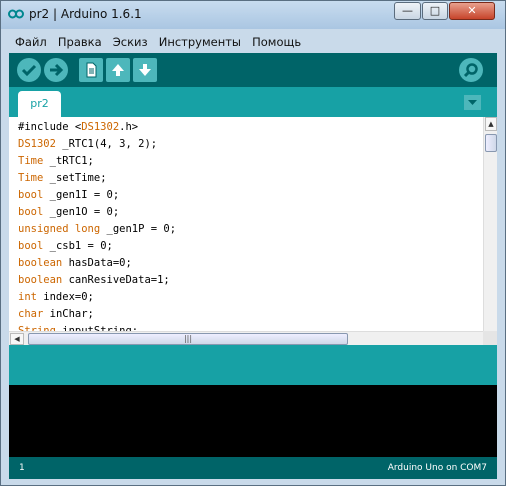 The height and width of the screenshot is (486, 506). I want to click on code-line: char inChar;, so click(97, 314).